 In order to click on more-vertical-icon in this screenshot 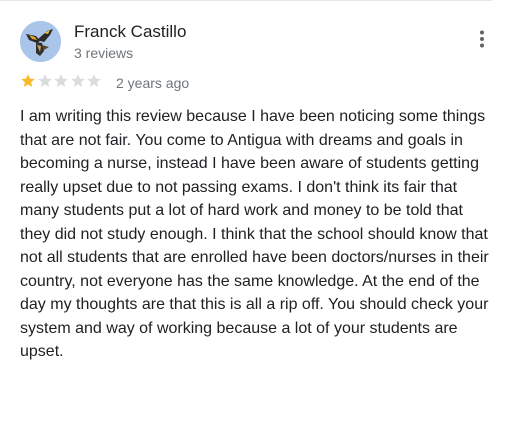, I will do `click(482, 39)`.